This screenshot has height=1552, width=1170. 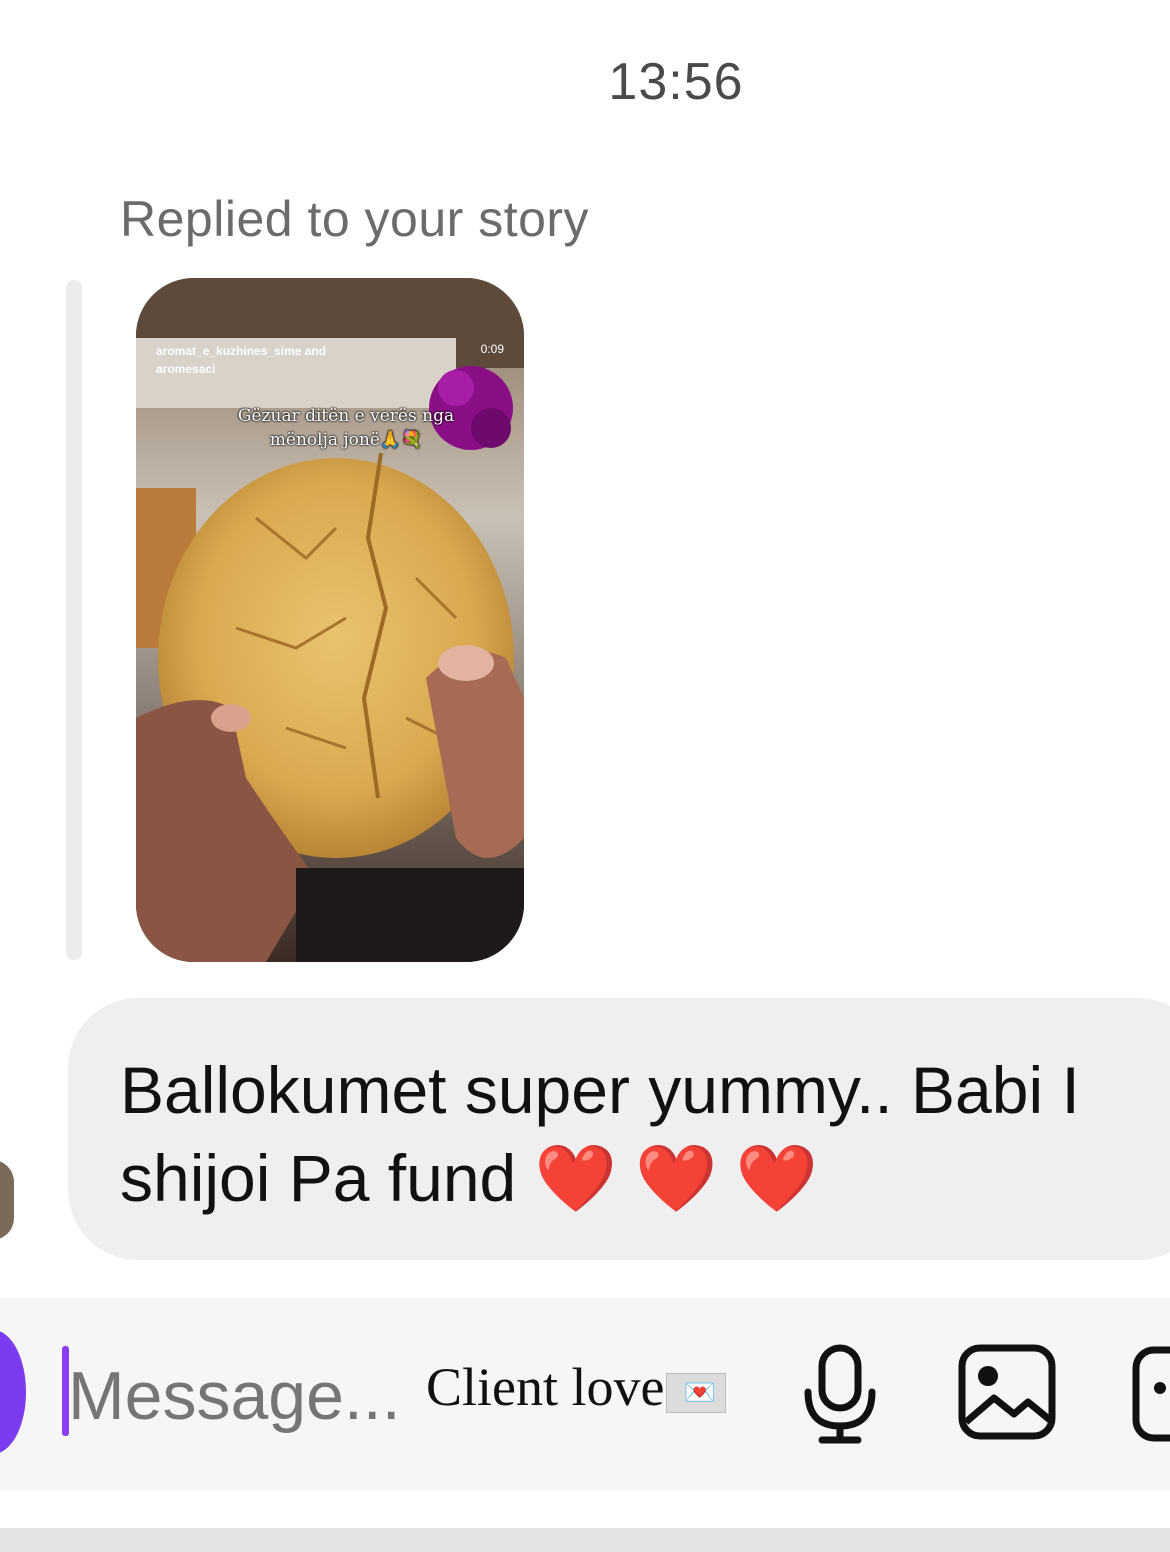 What do you see at coordinates (585, 1540) in the screenshot?
I see `bottom-bar` at bounding box center [585, 1540].